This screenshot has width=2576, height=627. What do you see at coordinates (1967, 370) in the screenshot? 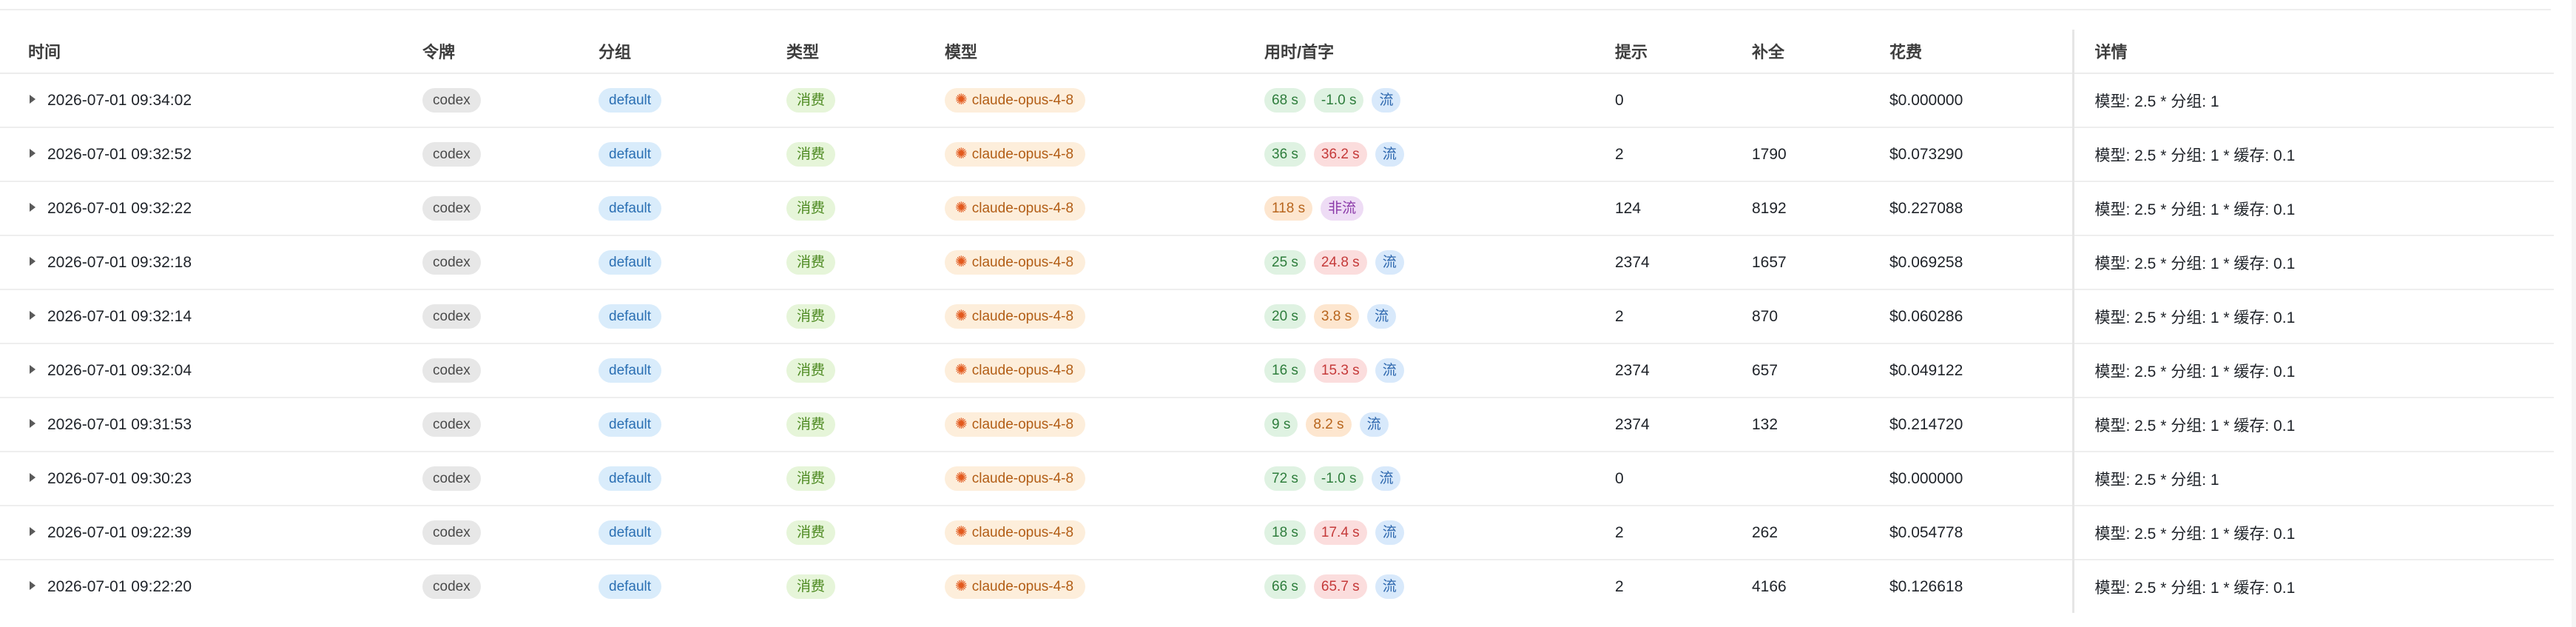
I see `cell-cost: $0.049122` at bounding box center [1967, 370].